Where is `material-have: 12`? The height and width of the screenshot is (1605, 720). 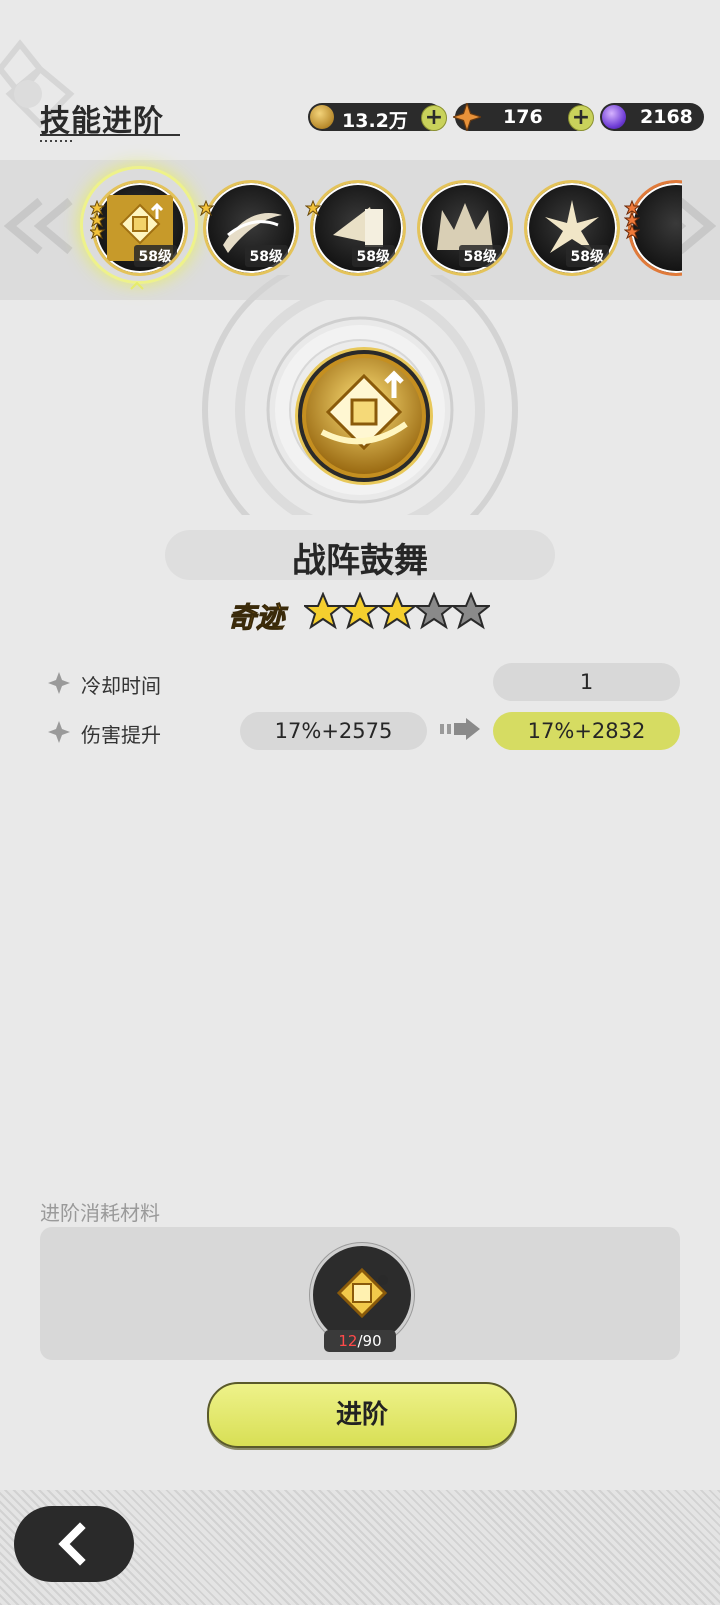
material-have: 12 is located at coordinates (348, 1341).